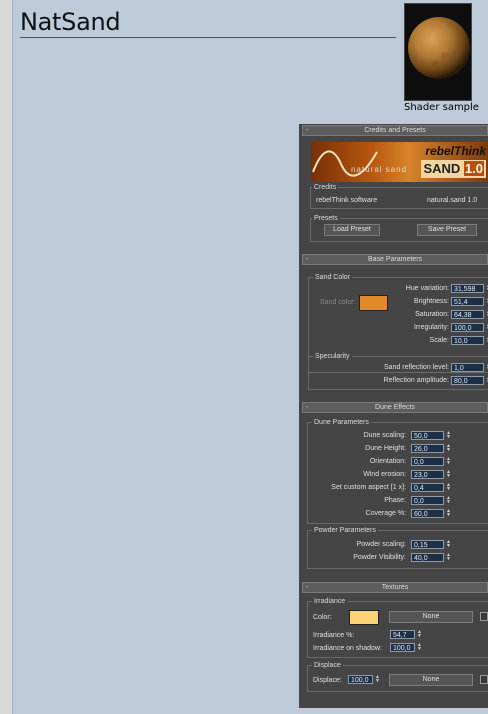 This screenshot has height=714, width=488. I want to click on irregularity-input: 100,0, so click(467, 327).